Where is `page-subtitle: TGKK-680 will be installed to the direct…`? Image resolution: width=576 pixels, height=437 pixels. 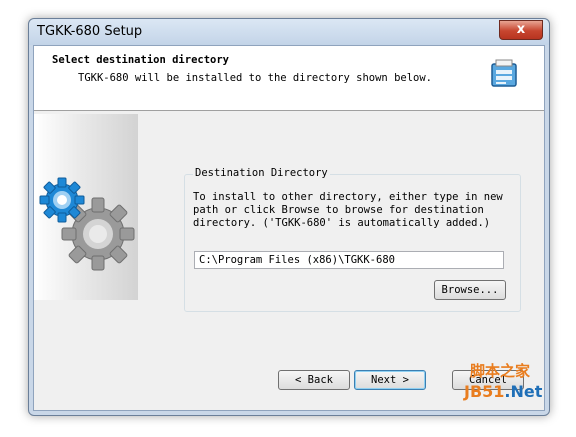 page-subtitle: TGKK-680 will be installed to the direct… is located at coordinates (255, 78).